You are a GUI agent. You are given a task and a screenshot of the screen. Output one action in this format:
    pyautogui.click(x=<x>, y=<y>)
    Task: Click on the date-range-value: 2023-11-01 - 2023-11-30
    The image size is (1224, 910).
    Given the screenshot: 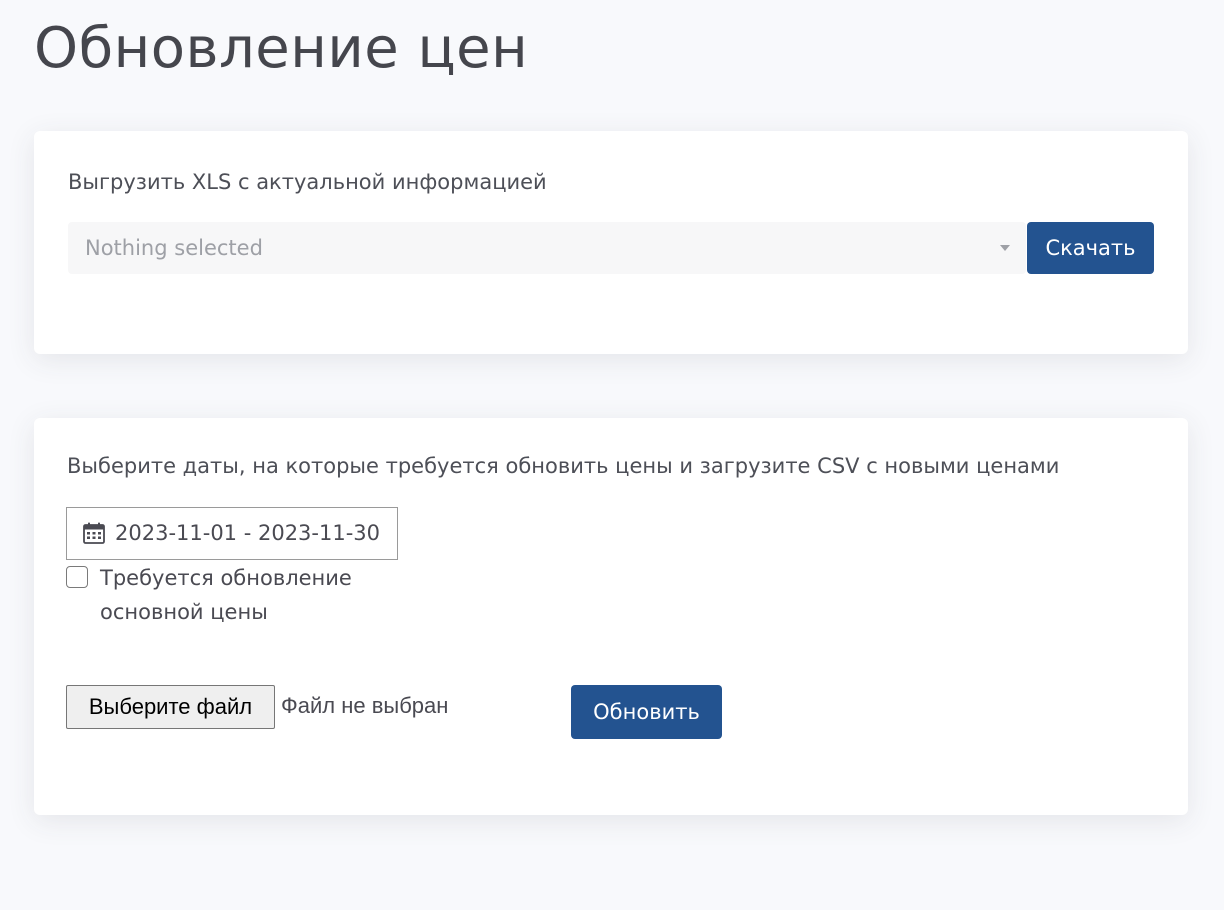 What is the action you would take?
    pyautogui.click(x=248, y=533)
    